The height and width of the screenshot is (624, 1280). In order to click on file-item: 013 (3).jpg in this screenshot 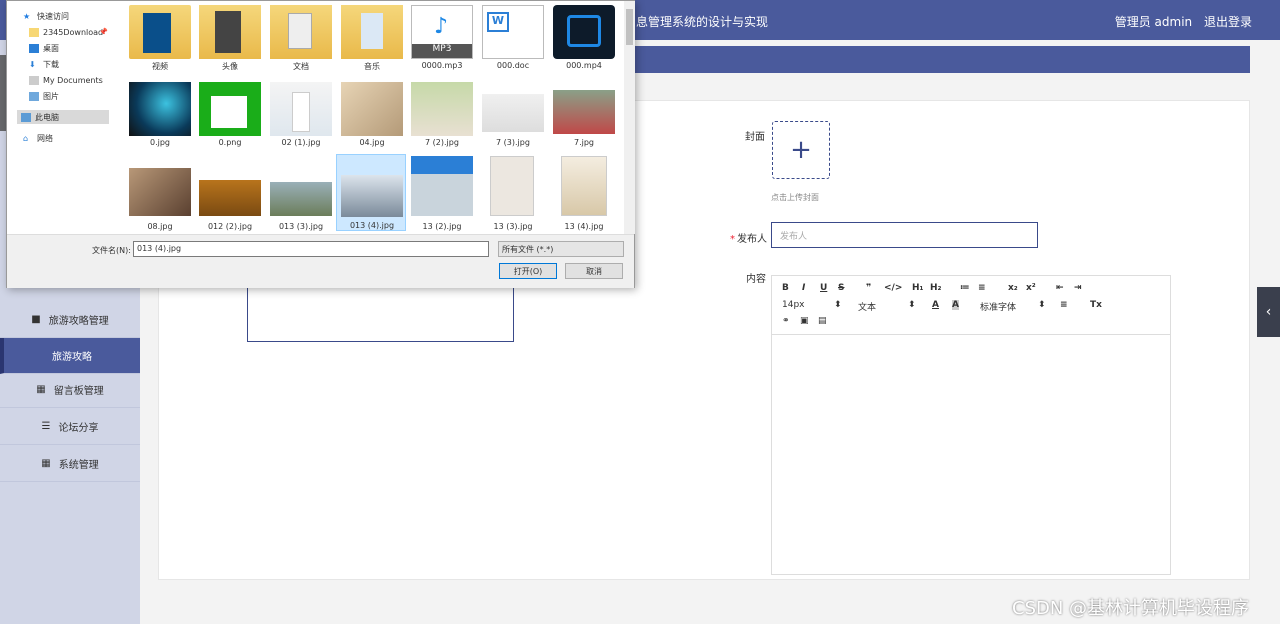, I will do `click(301, 192)`.